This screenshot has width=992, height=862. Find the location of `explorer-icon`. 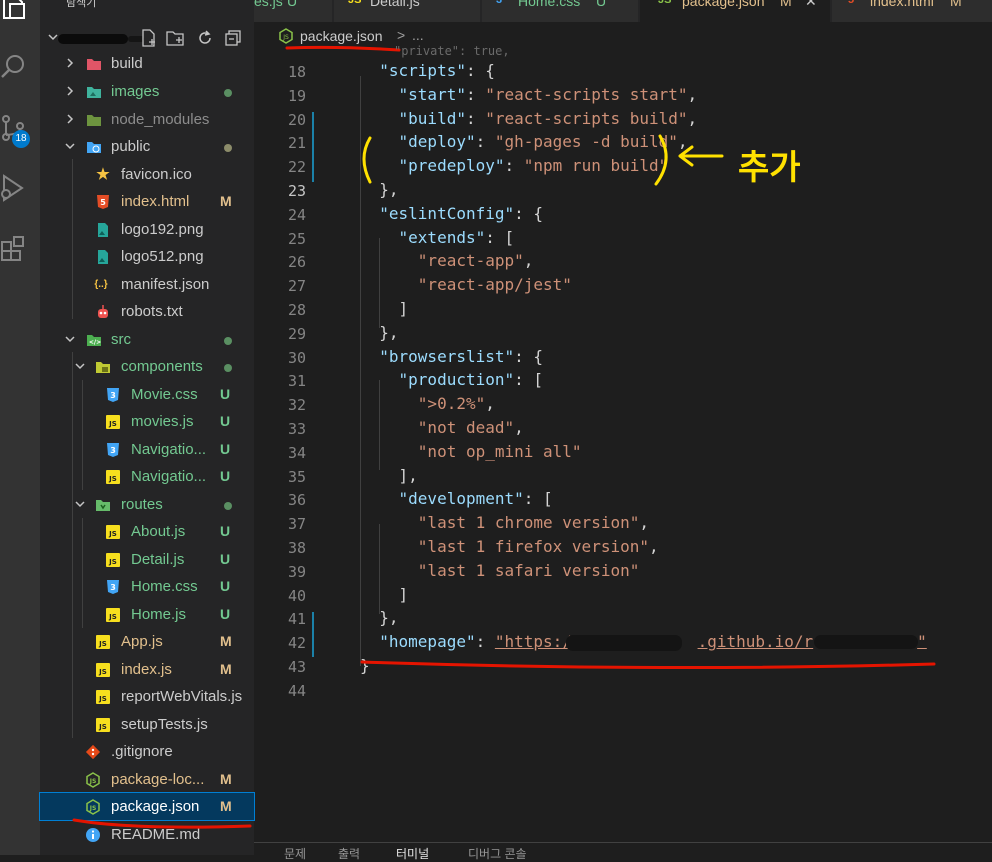

explorer-icon is located at coordinates (14, 11).